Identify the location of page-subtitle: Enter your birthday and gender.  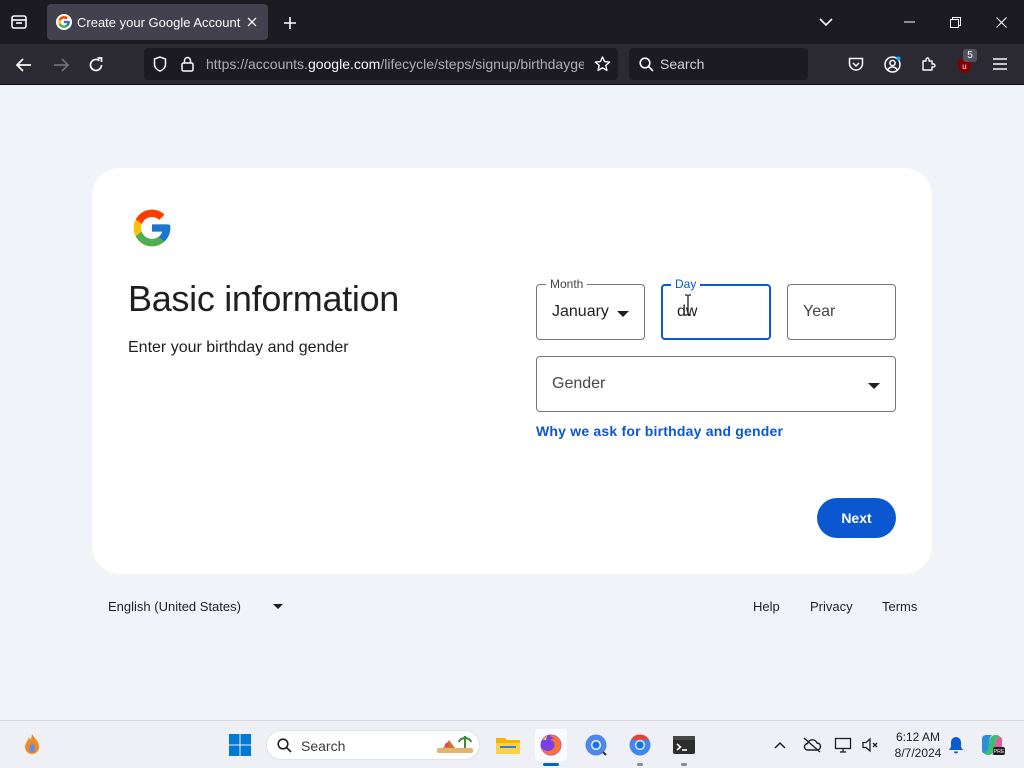
(238, 347).